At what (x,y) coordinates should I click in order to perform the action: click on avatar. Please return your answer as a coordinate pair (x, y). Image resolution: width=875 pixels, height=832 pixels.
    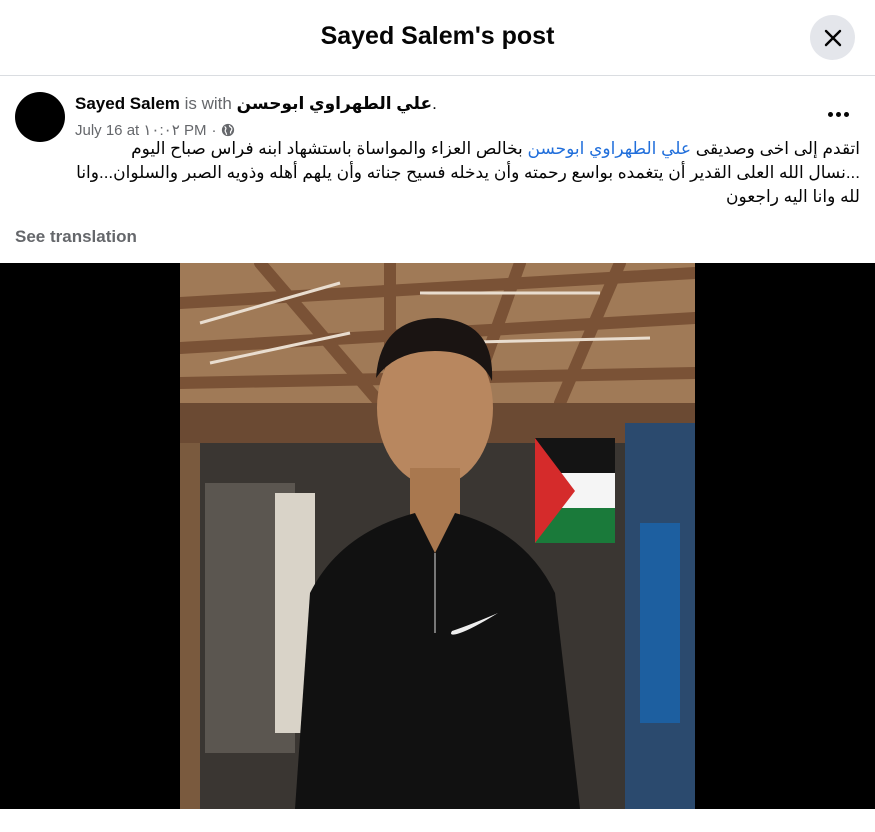
    Looking at the image, I should click on (40, 117).